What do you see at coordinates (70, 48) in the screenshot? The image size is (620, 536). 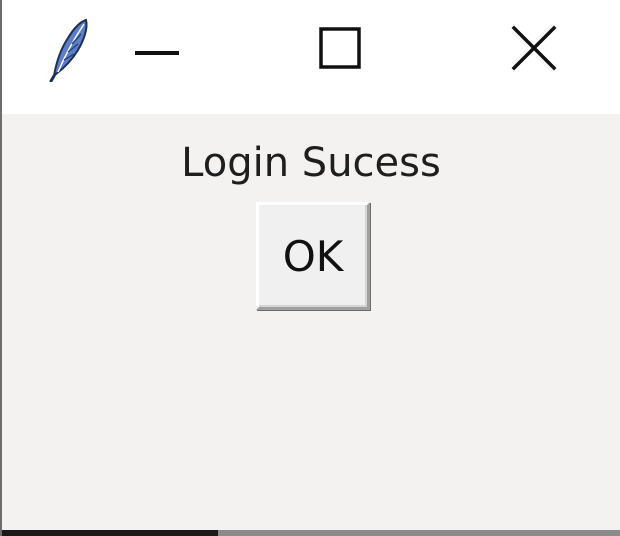 I see `feather-icon` at bounding box center [70, 48].